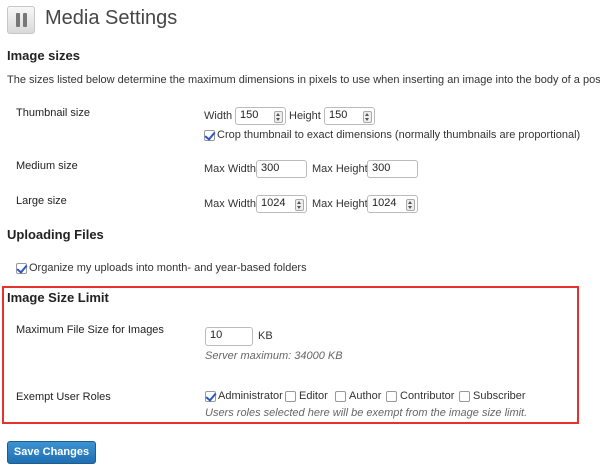  I want to click on large-max-width-input: 1024, so click(281, 204).